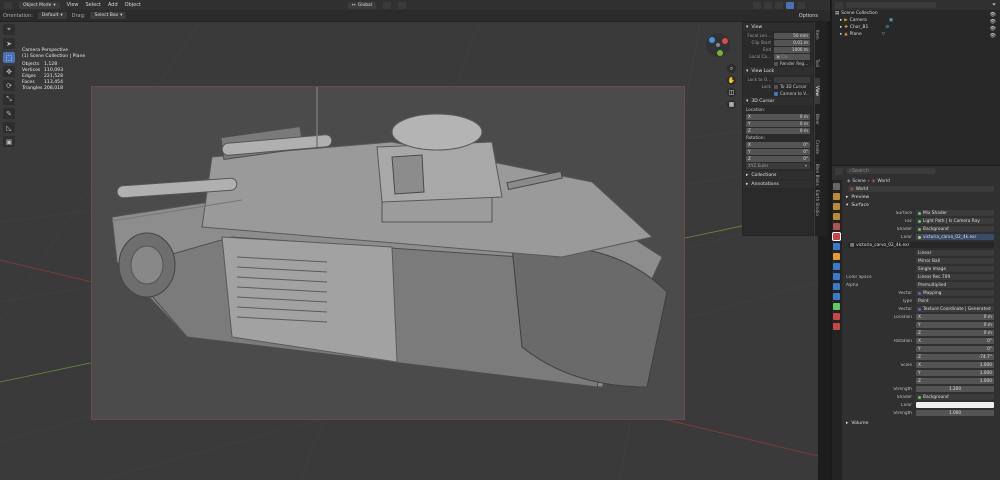 Image resolution: width=1000 pixels, height=480 pixels. I want to click on perspective-grid-icon: ▦, so click(731, 104).